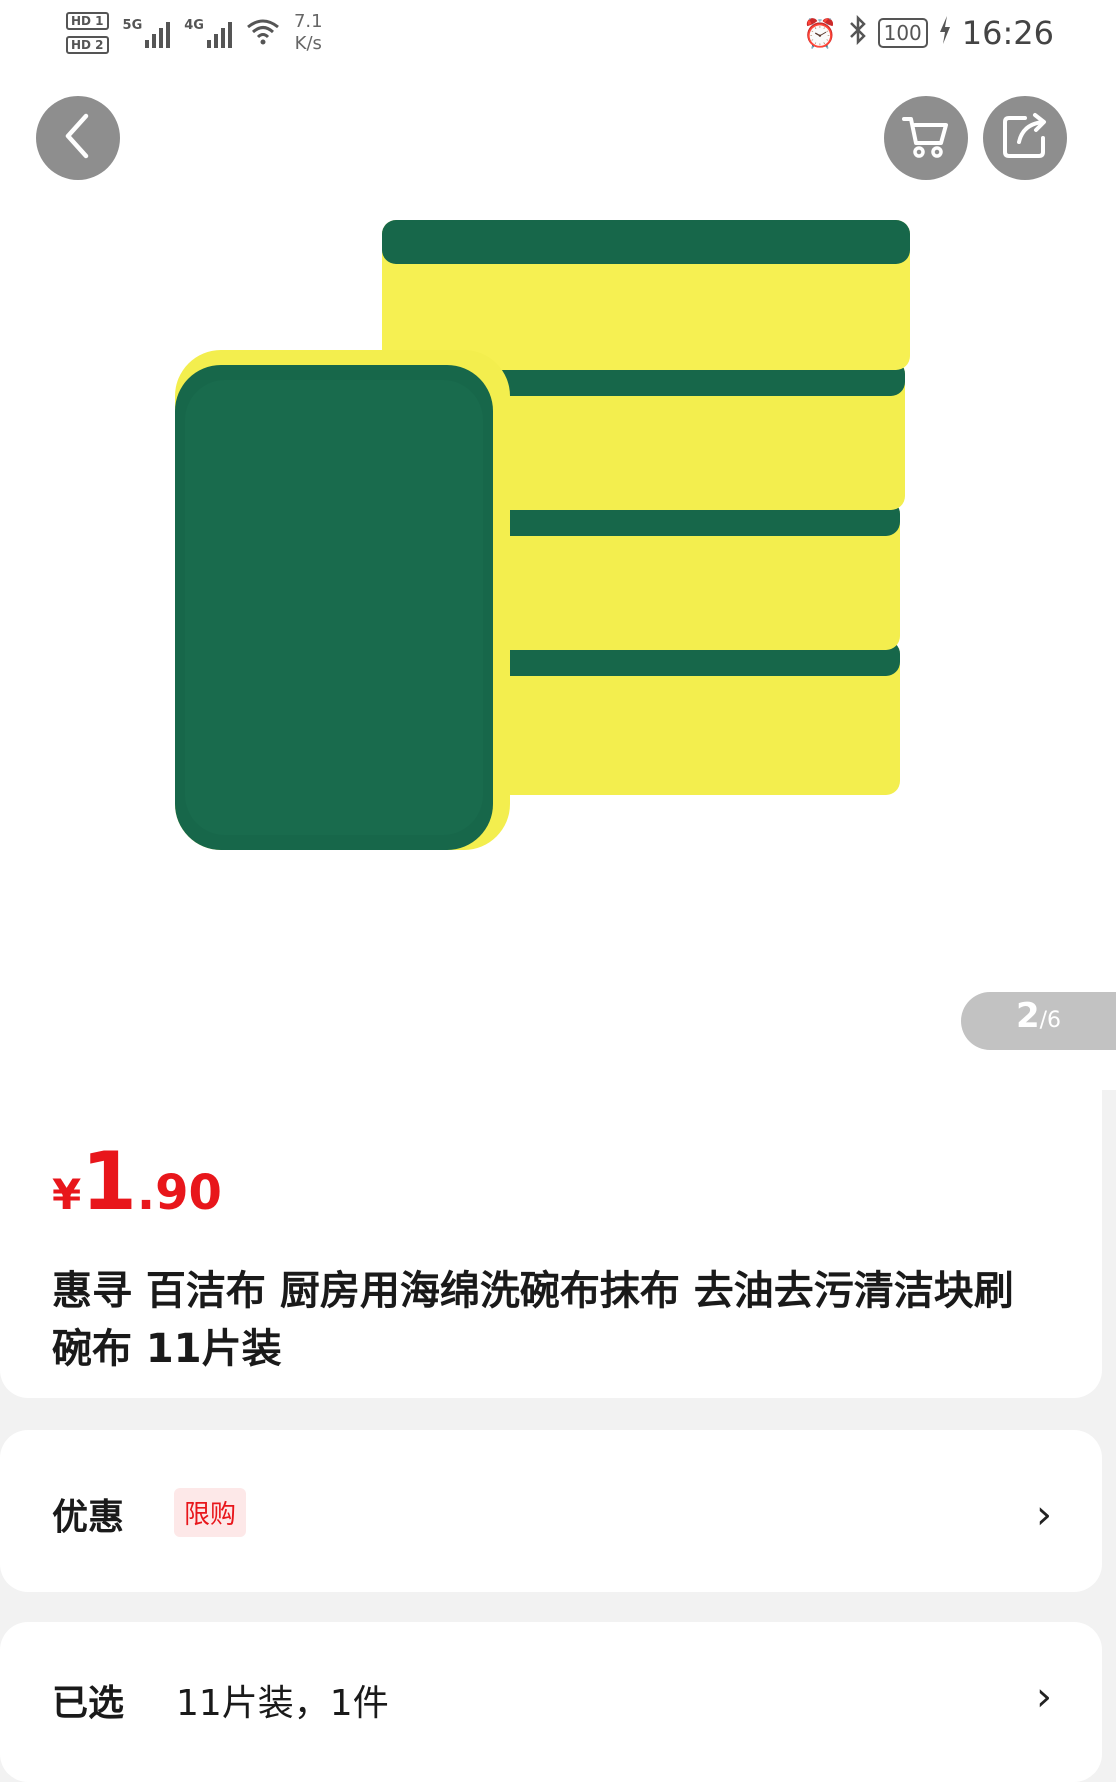 The image size is (1116, 1782). I want to click on network-speed: 7.1 K/s, so click(308, 33).